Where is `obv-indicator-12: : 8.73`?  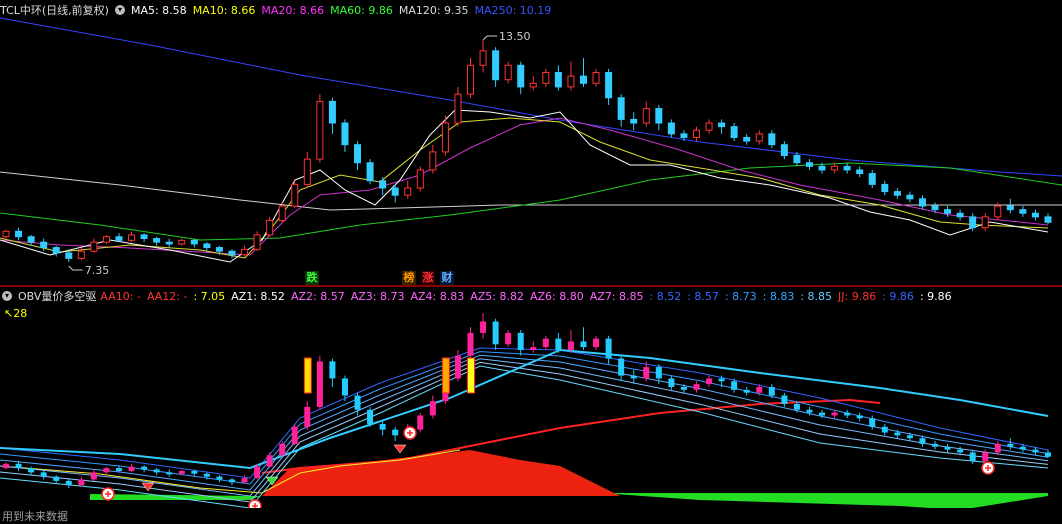
obv-indicator-12: : 8.73 is located at coordinates (740, 296).